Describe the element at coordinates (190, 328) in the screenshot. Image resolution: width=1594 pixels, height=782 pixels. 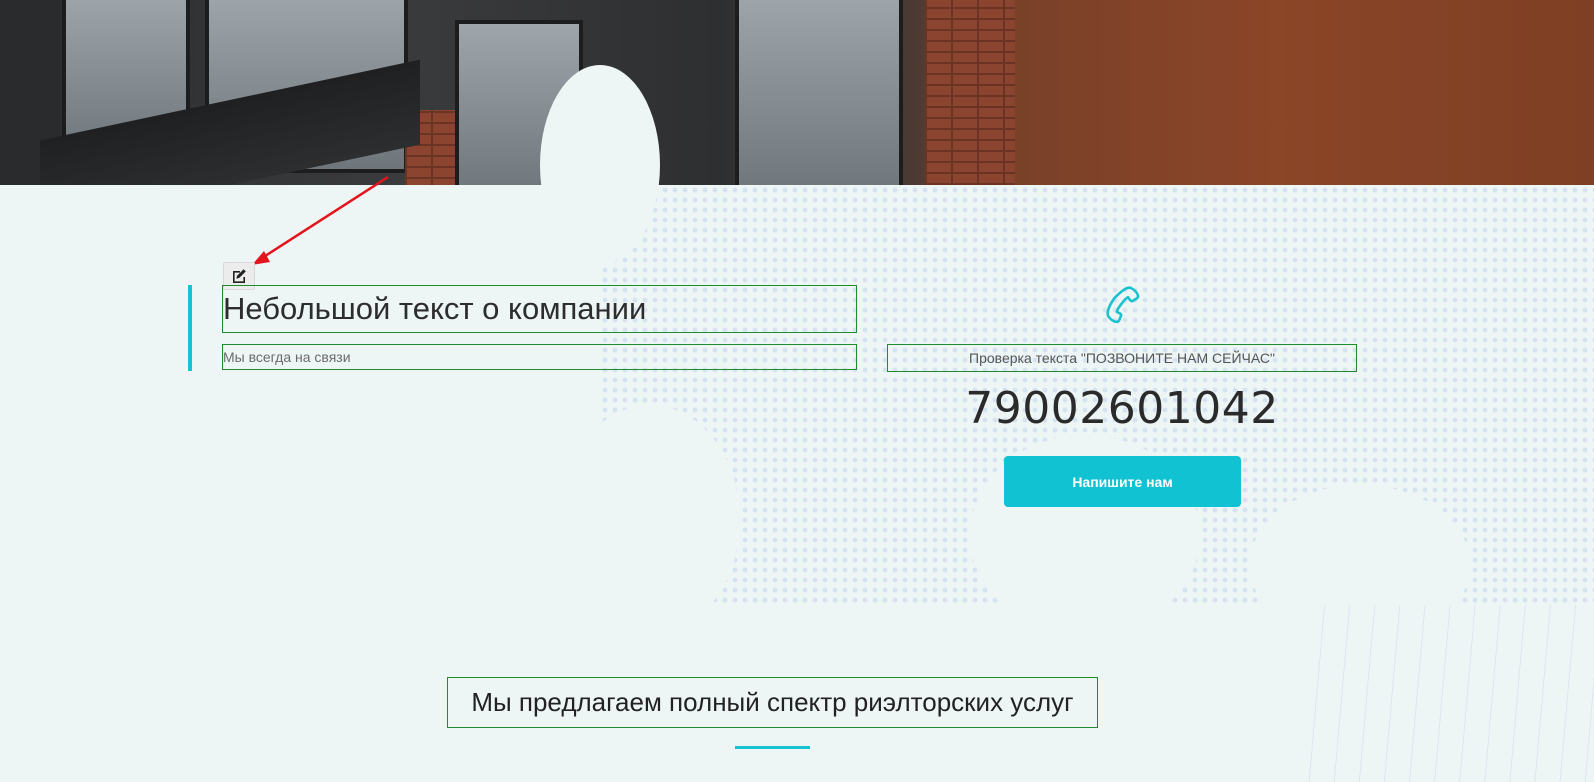
I see `accent-bar` at that location.